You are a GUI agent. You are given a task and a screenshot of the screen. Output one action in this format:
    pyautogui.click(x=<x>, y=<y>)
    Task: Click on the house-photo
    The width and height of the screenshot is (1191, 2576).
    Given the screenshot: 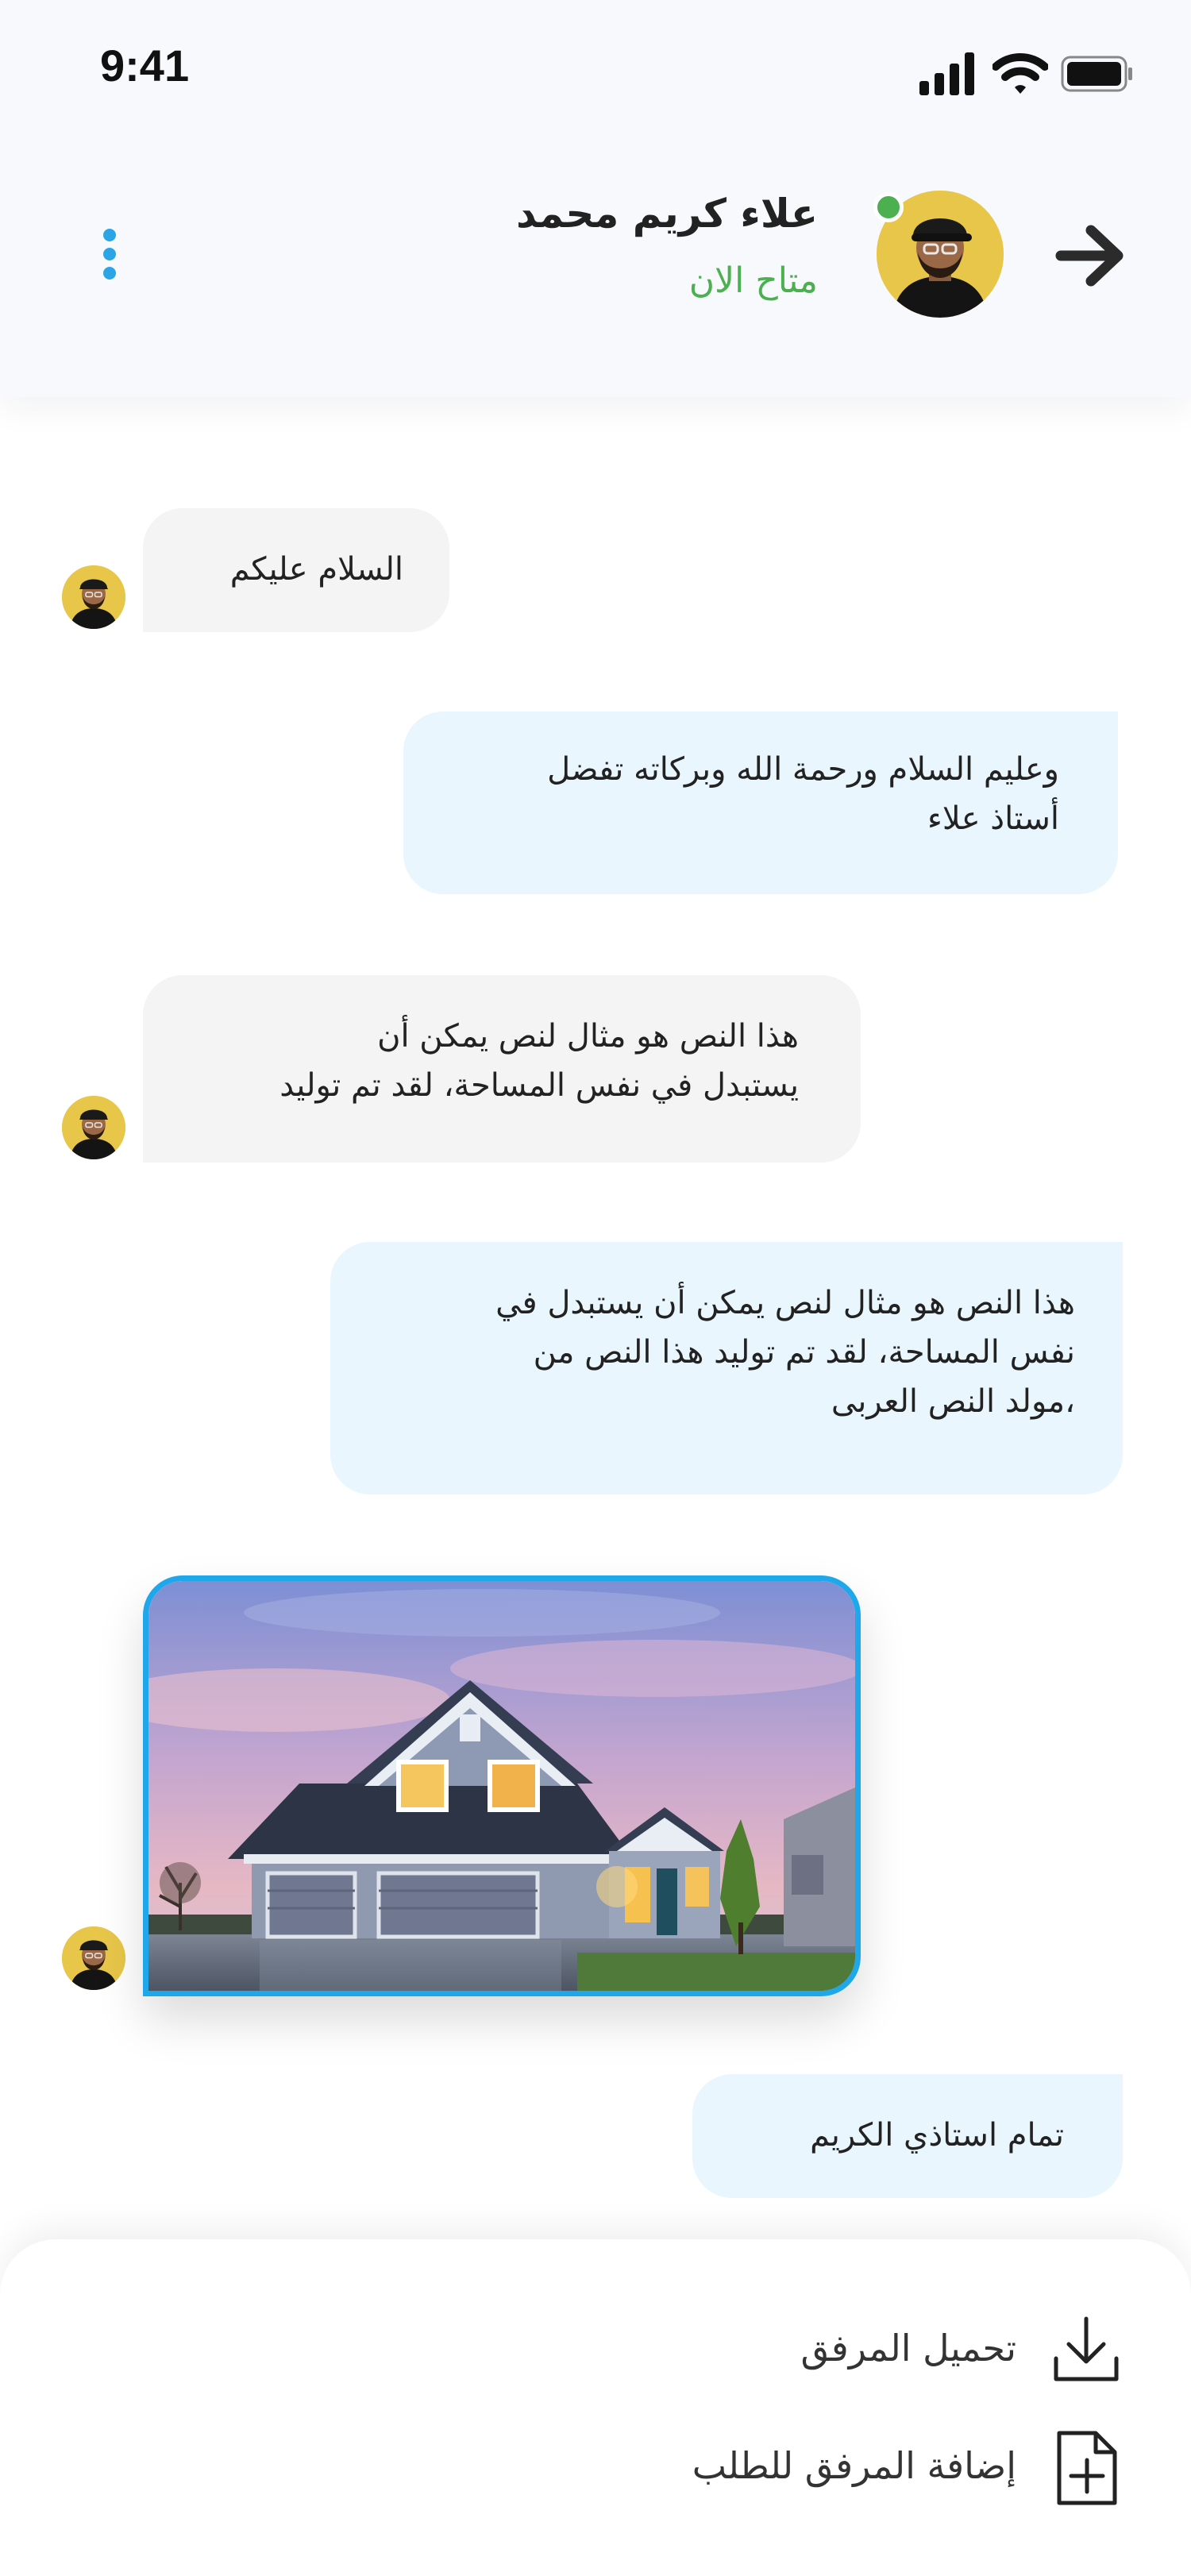 What is the action you would take?
    pyautogui.click(x=501, y=1786)
    